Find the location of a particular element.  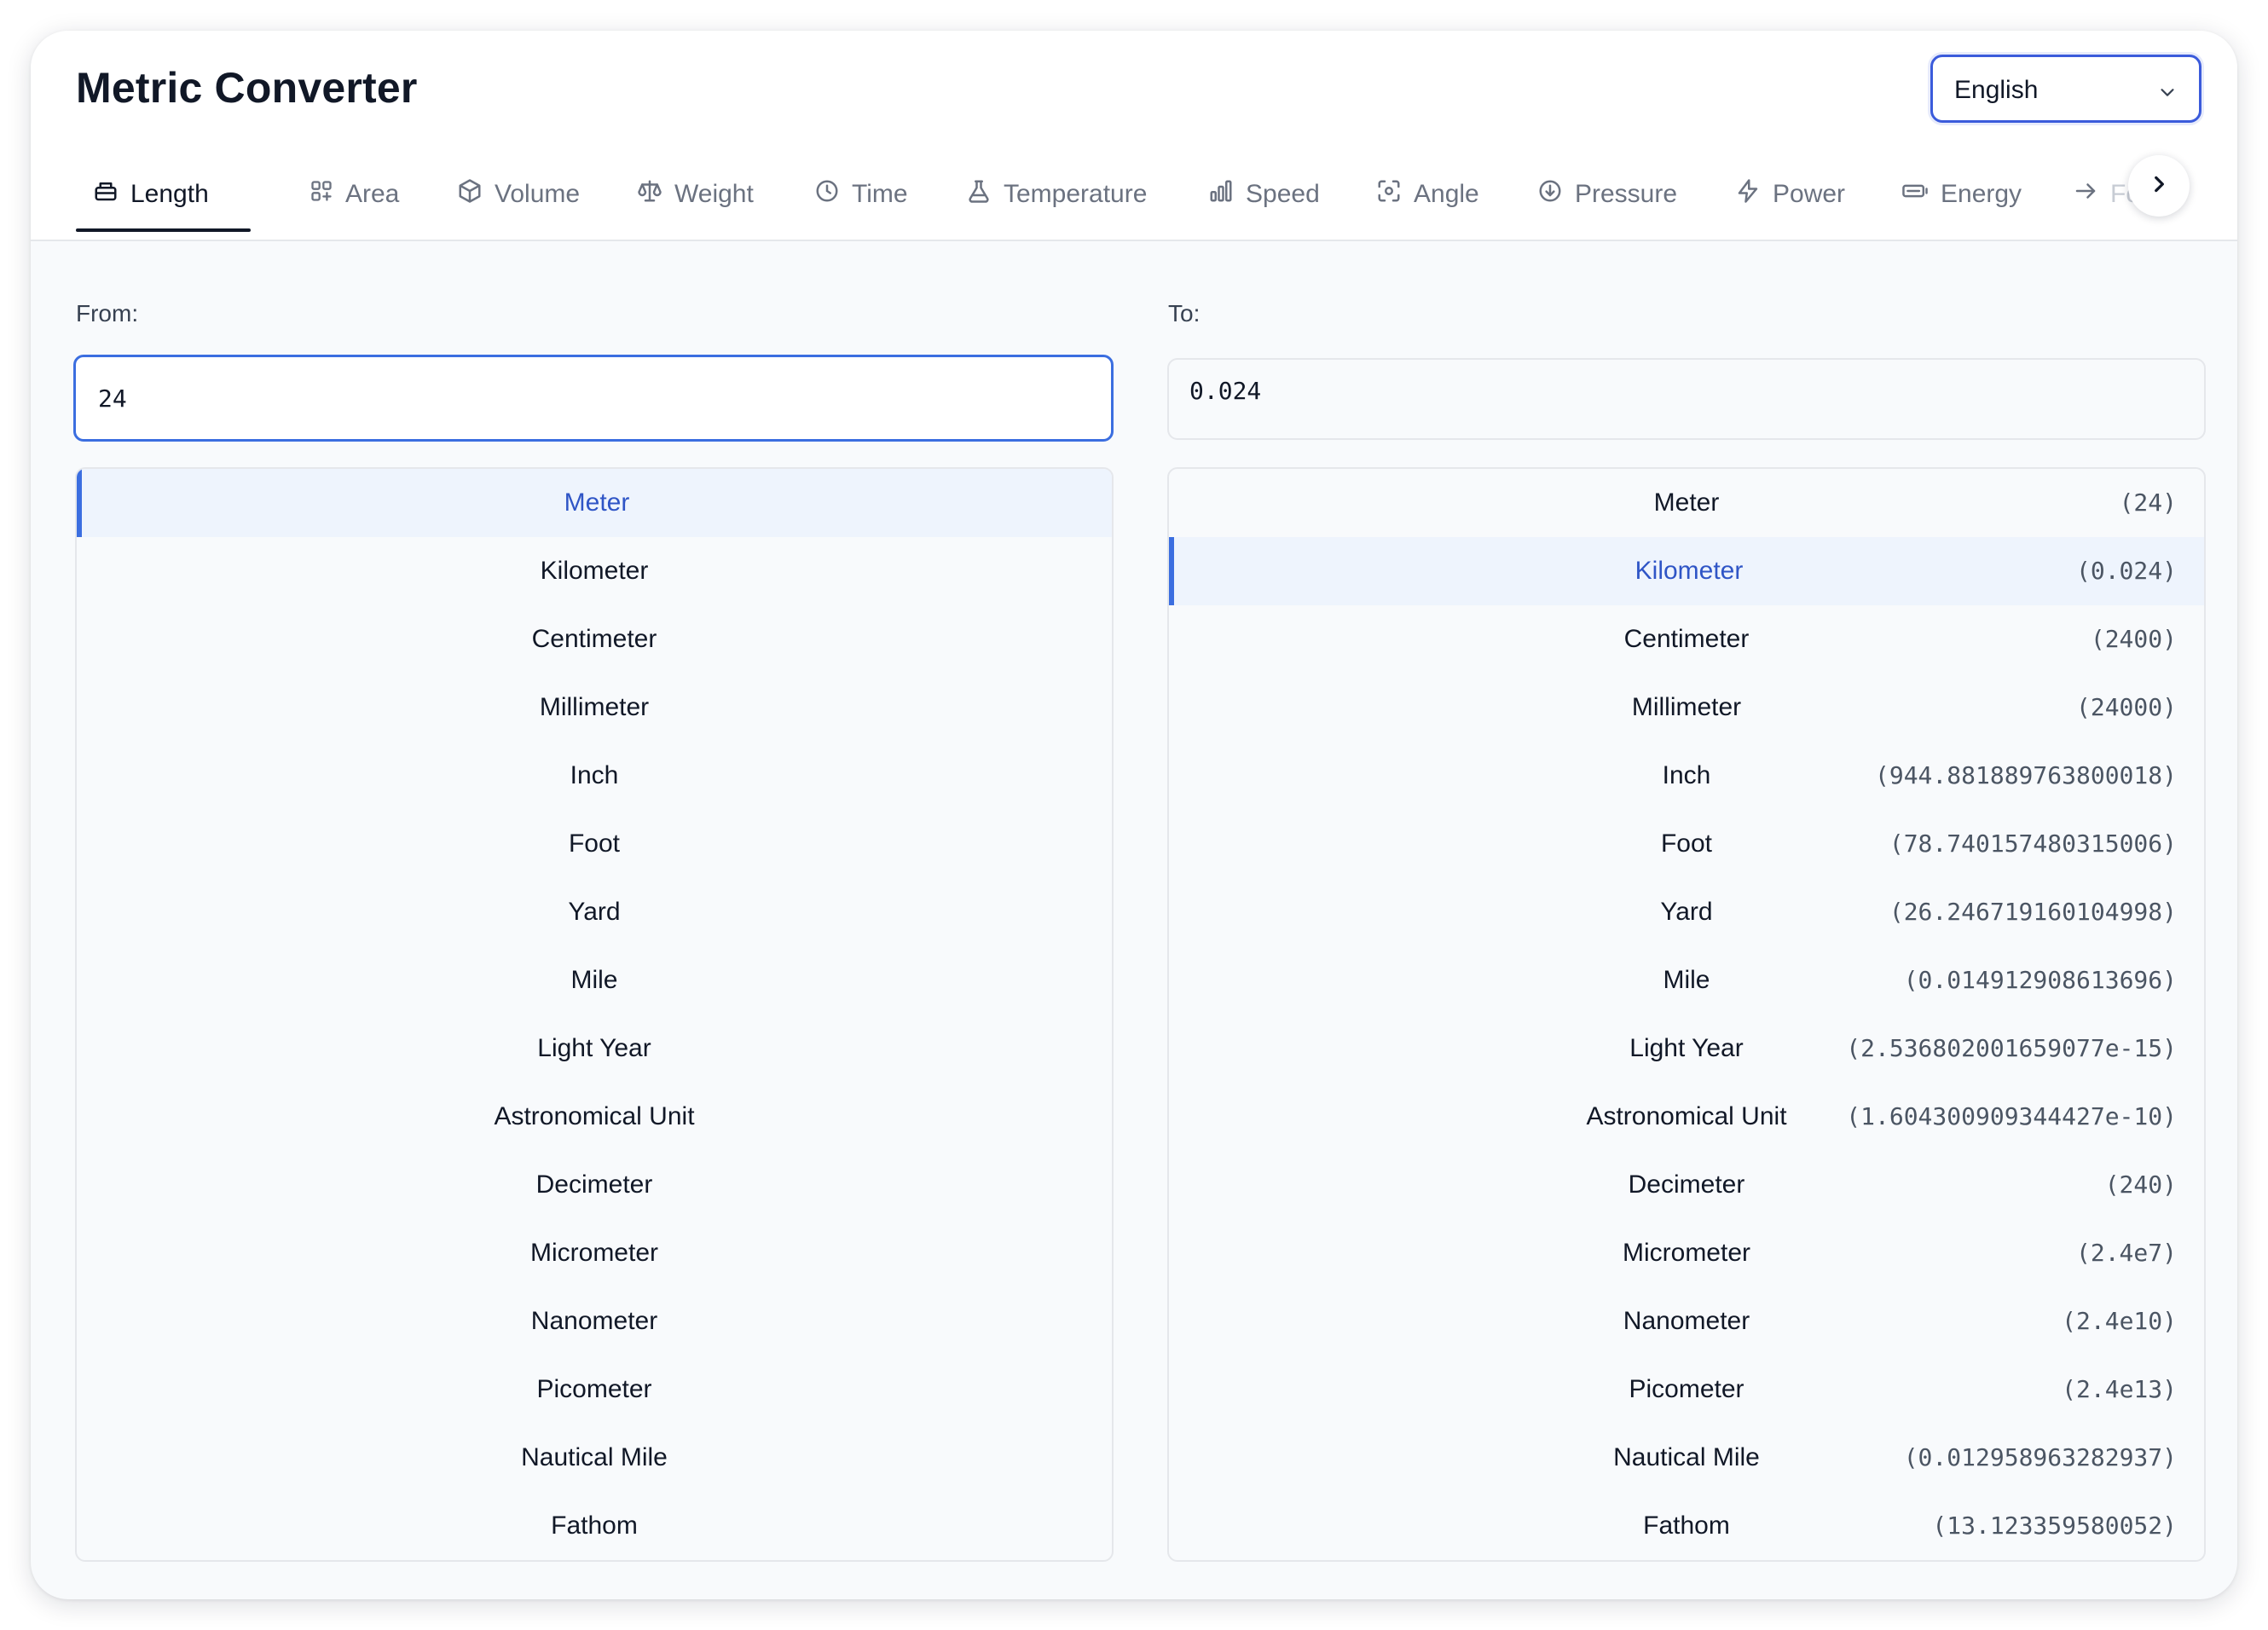

tab-energy: Energy is located at coordinates (1962, 194).